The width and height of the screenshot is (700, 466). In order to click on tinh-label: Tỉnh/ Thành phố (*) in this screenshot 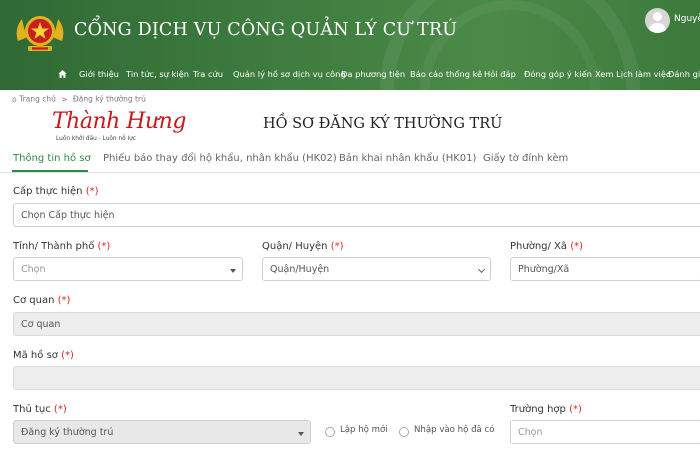, I will do `click(62, 246)`.